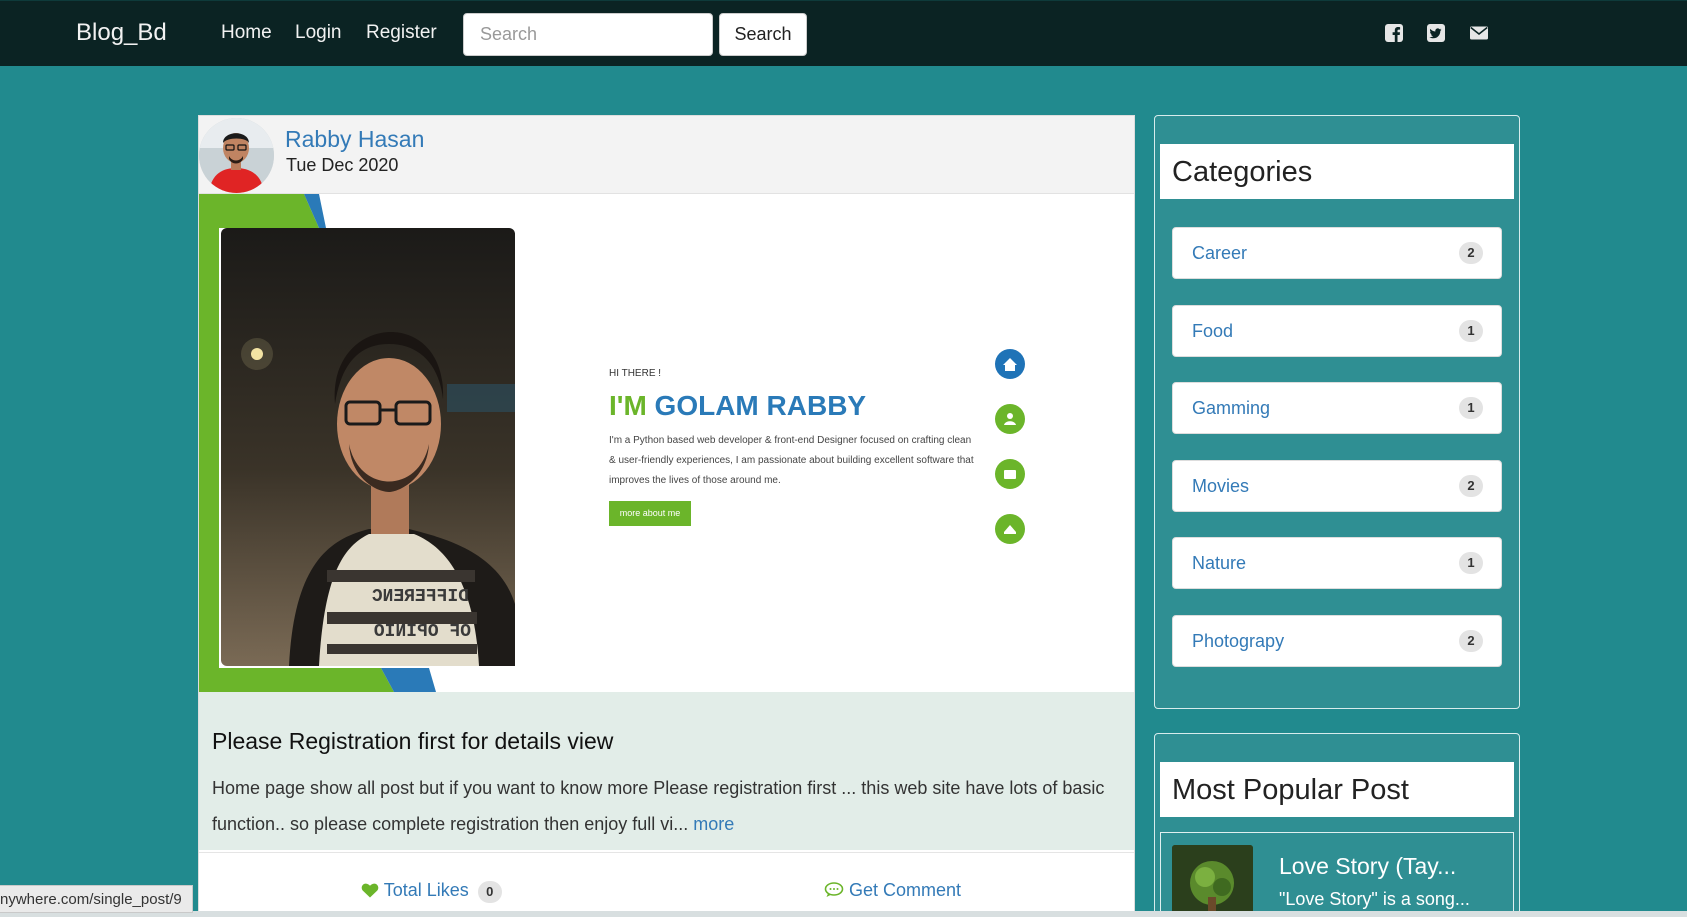 The width and height of the screenshot is (1687, 917). What do you see at coordinates (342, 165) in the screenshot?
I see `post-date: Tue Dec 2020` at bounding box center [342, 165].